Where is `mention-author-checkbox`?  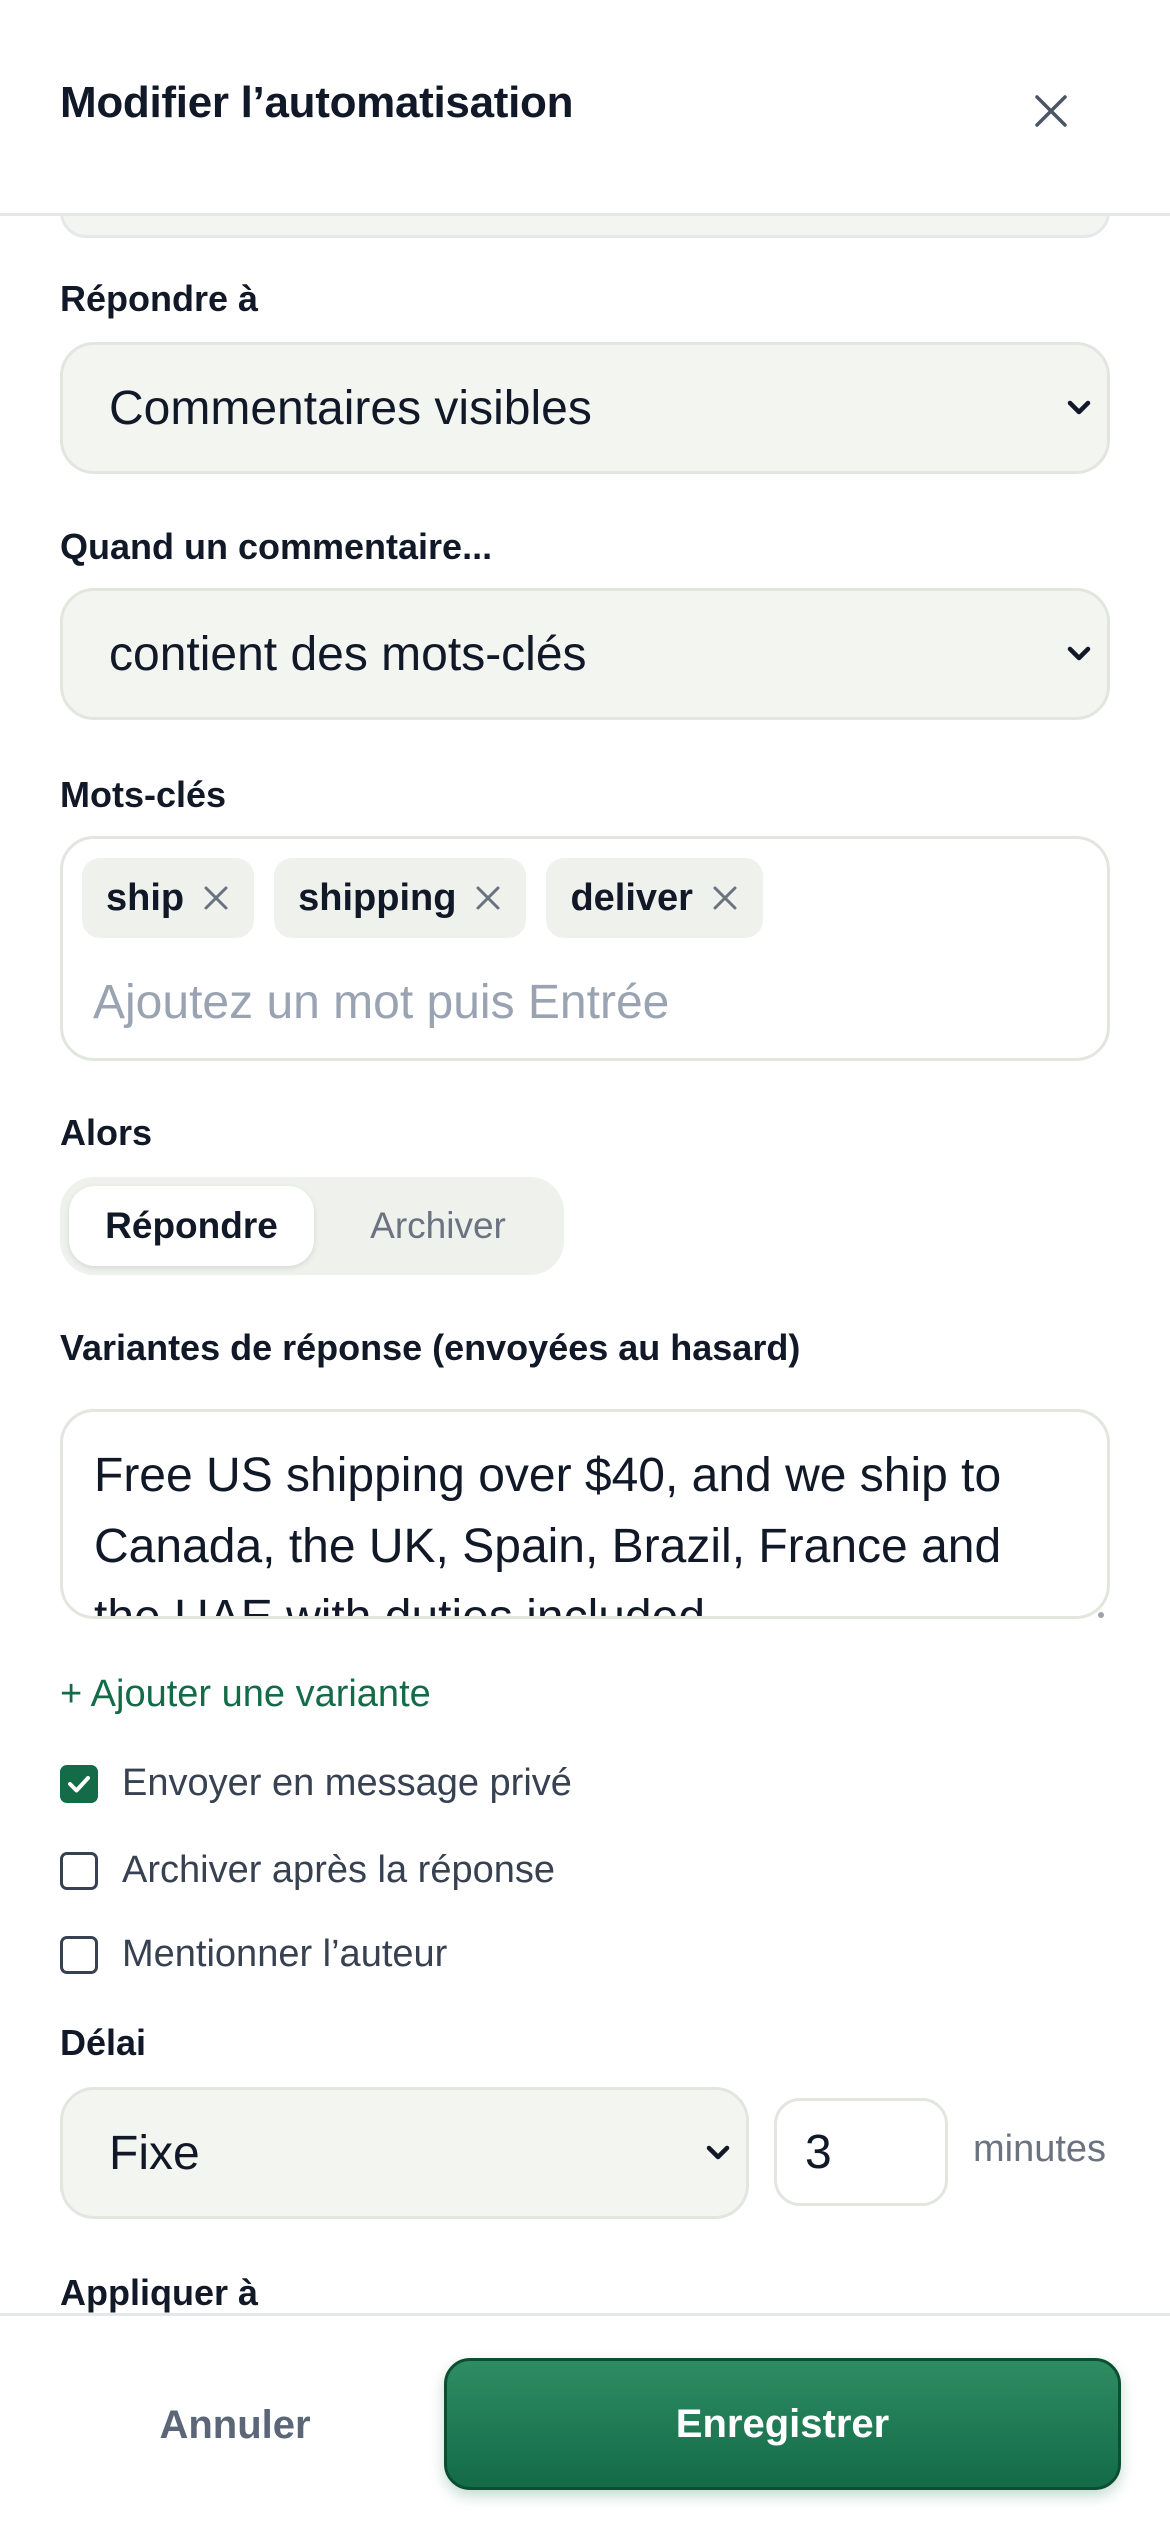
mention-author-checkbox is located at coordinates (79, 1954).